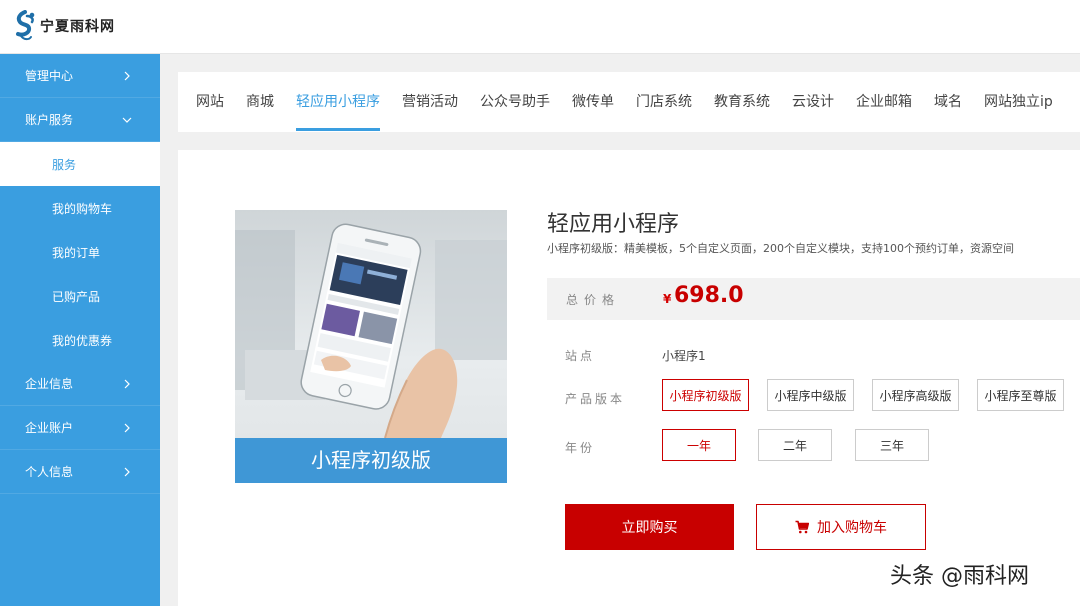 This screenshot has width=1080, height=606. What do you see at coordinates (515, 102) in the screenshot?
I see `tab: 公众号助手` at bounding box center [515, 102].